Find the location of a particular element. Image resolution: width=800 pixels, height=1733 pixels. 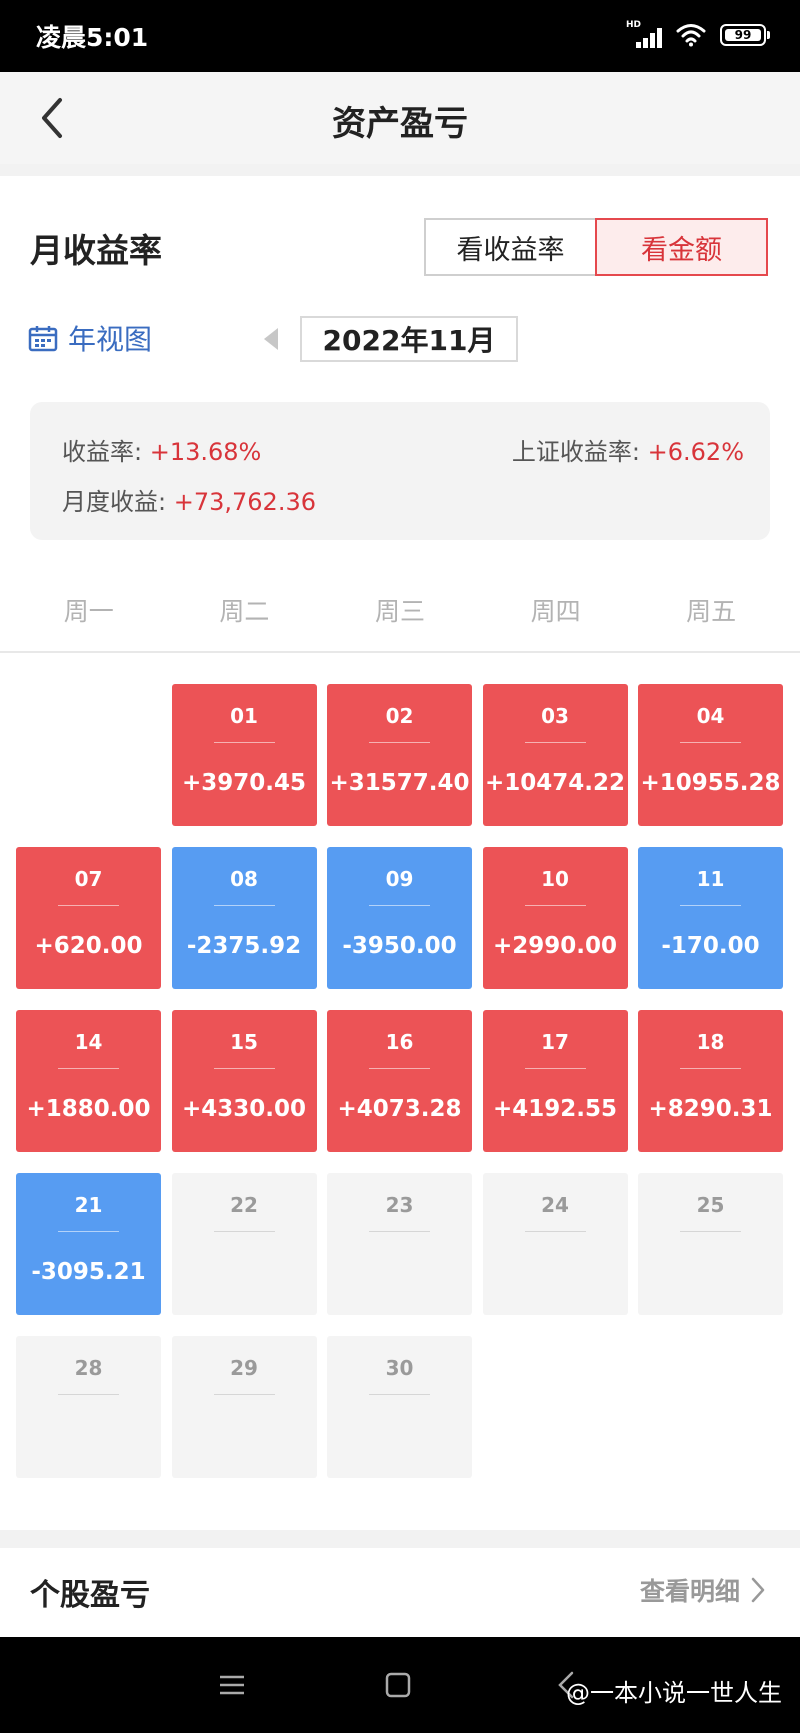

calendar-day-cell: 21 -3095.21 is located at coordinates (88, 1244).